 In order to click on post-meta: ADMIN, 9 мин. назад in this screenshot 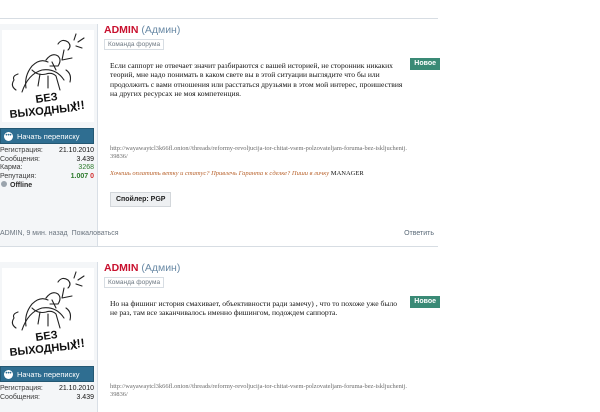, I will do `click(34, 233)`.